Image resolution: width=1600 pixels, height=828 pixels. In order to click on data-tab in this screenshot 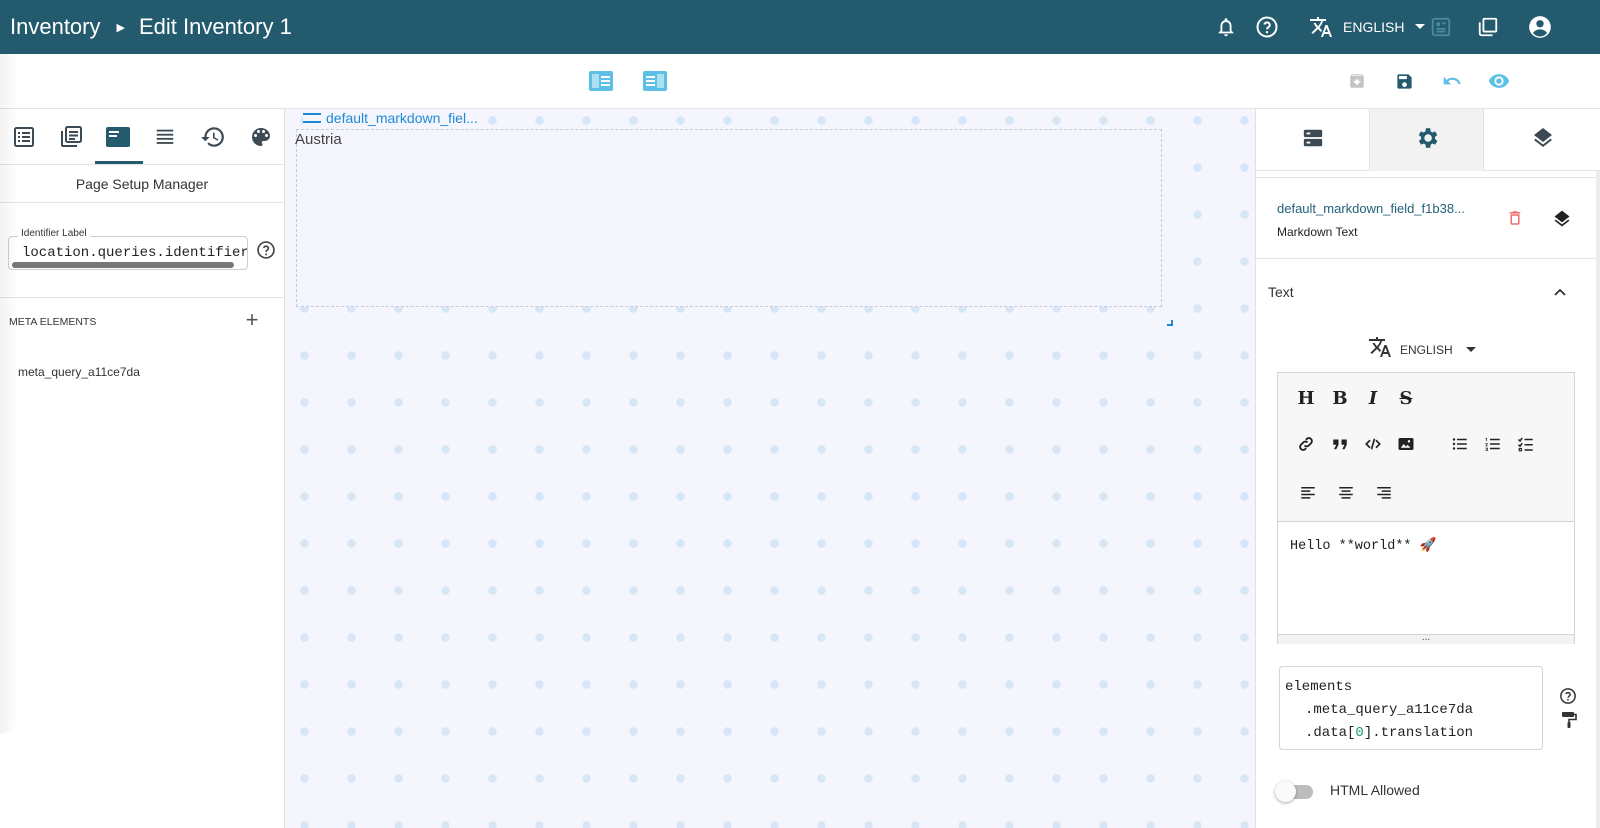, I will do `click(1313, 140)`.